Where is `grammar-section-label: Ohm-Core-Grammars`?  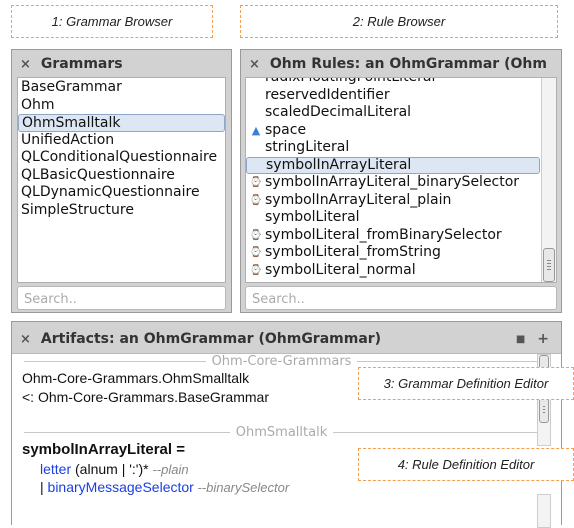
grammar-section-label: Ohm-Core-Grammars is located at coordinates (281, 361).